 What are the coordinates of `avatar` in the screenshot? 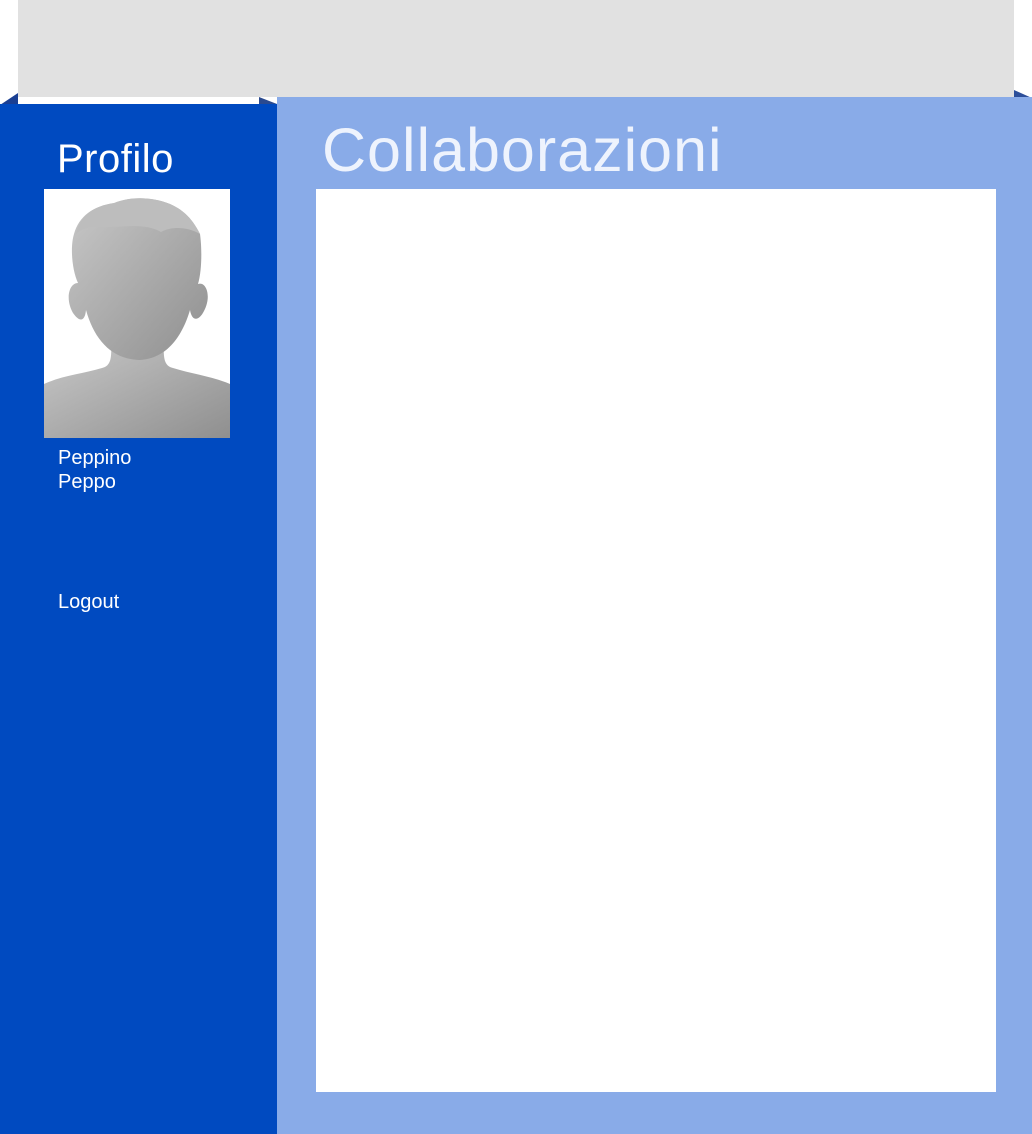 It's located at (137, 313).